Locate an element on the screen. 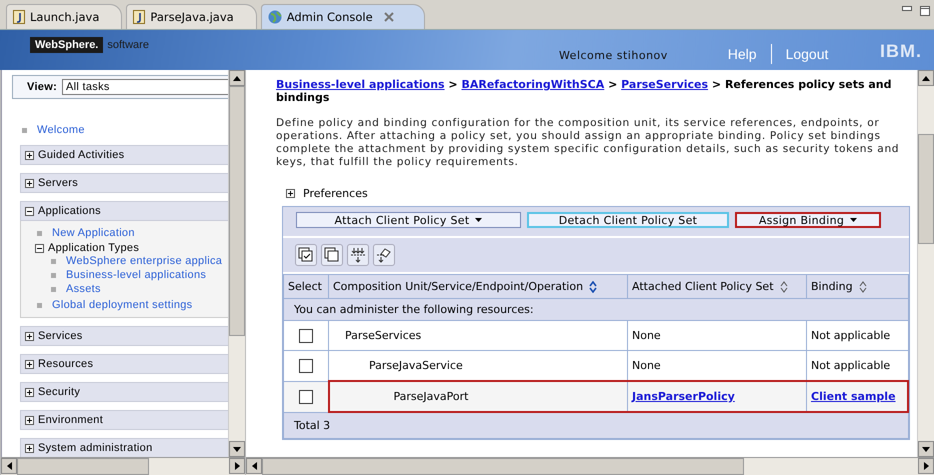  column-header: Composition Unit/Service/Endpoint/Operation is located at coordinates (478, 286).